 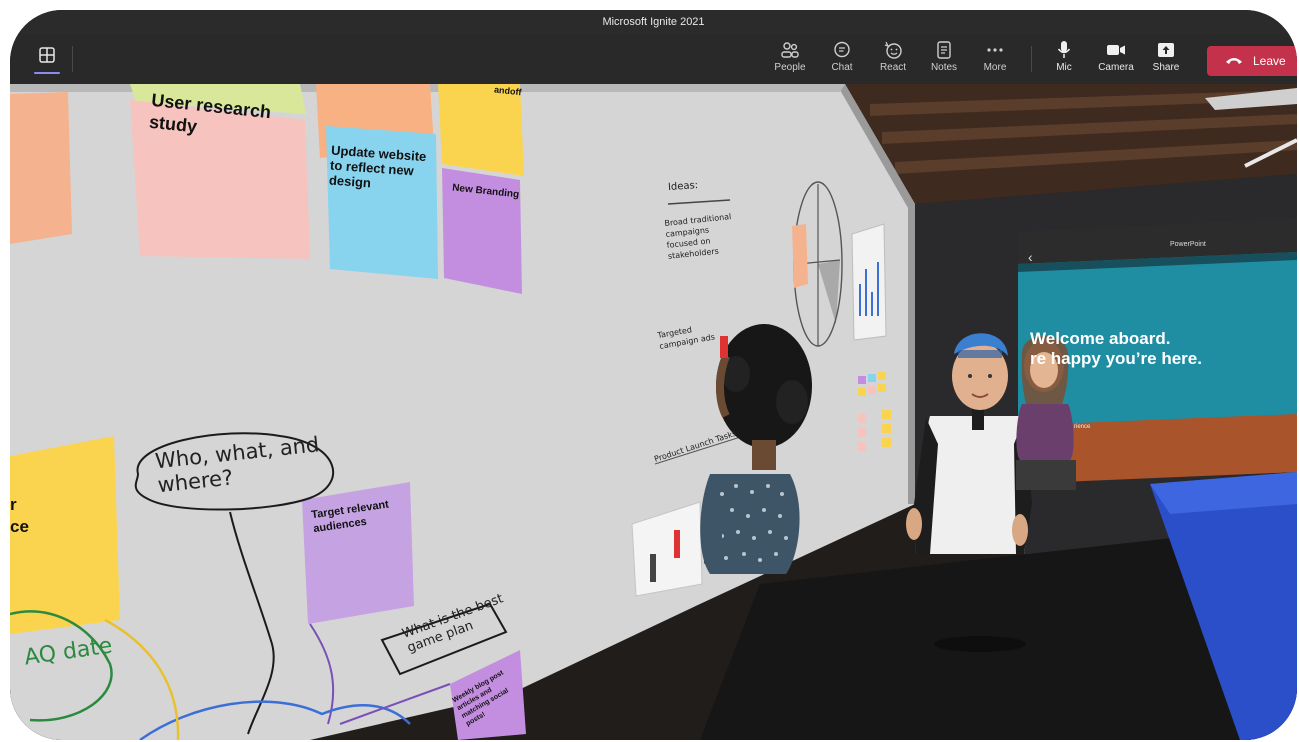 I want to click on avatar-neck, so click(x=764, y=455).